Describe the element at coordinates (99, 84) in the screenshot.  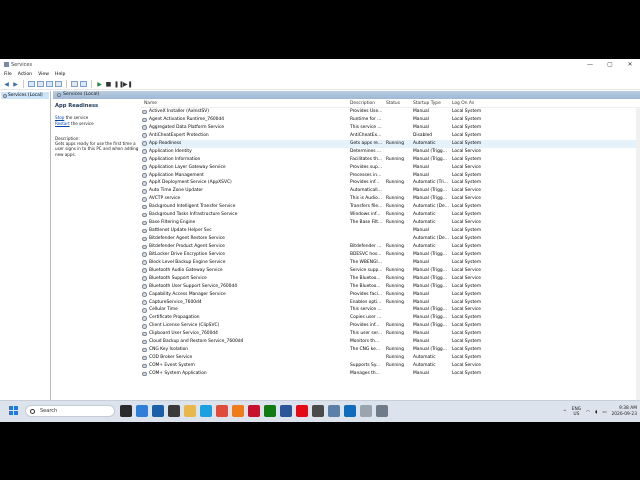
I see `start-service-icon: ▶` at that location.